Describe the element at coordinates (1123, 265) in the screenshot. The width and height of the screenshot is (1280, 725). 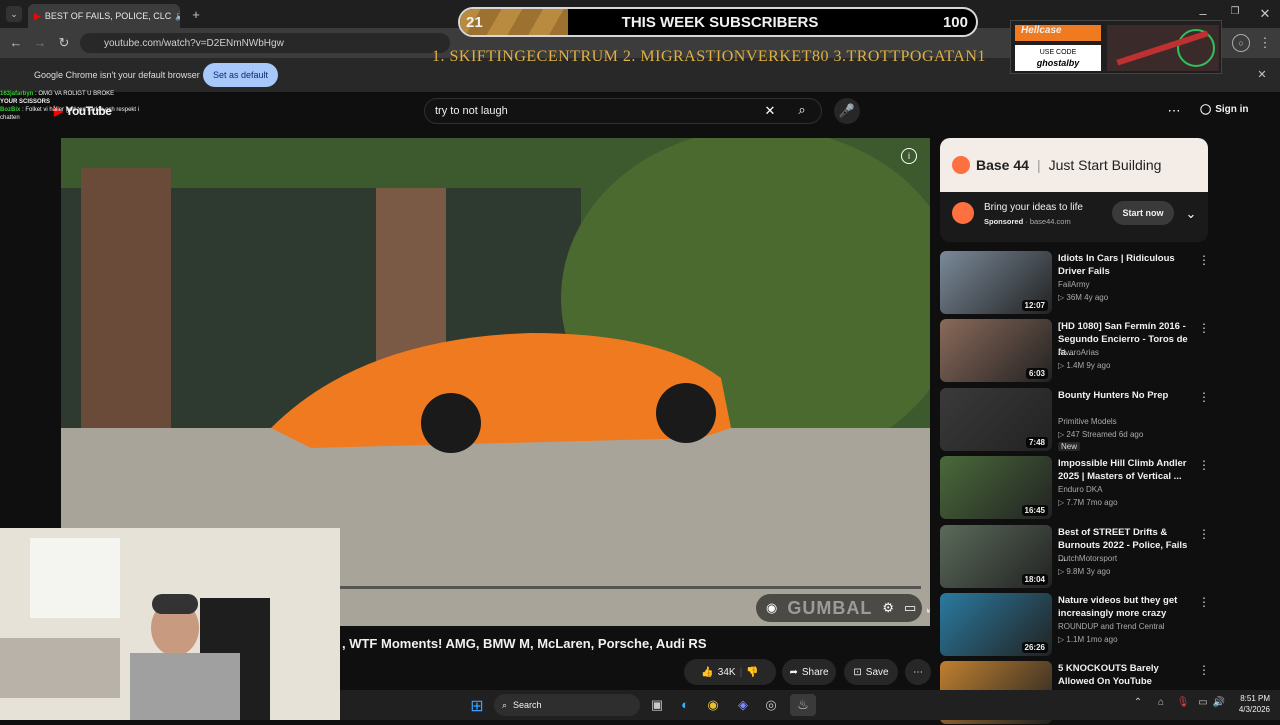
I see `recommended-video-title: Idiots In Cars | Ridiculous Driver Fails` at that location.